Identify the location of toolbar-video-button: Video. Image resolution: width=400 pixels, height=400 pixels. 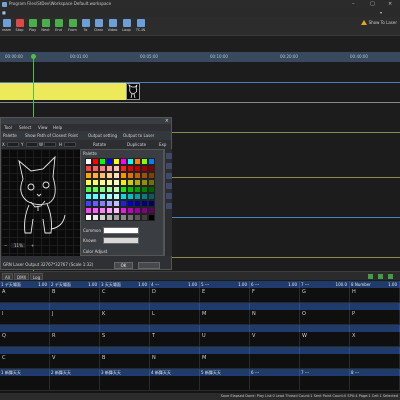
(112, 27).